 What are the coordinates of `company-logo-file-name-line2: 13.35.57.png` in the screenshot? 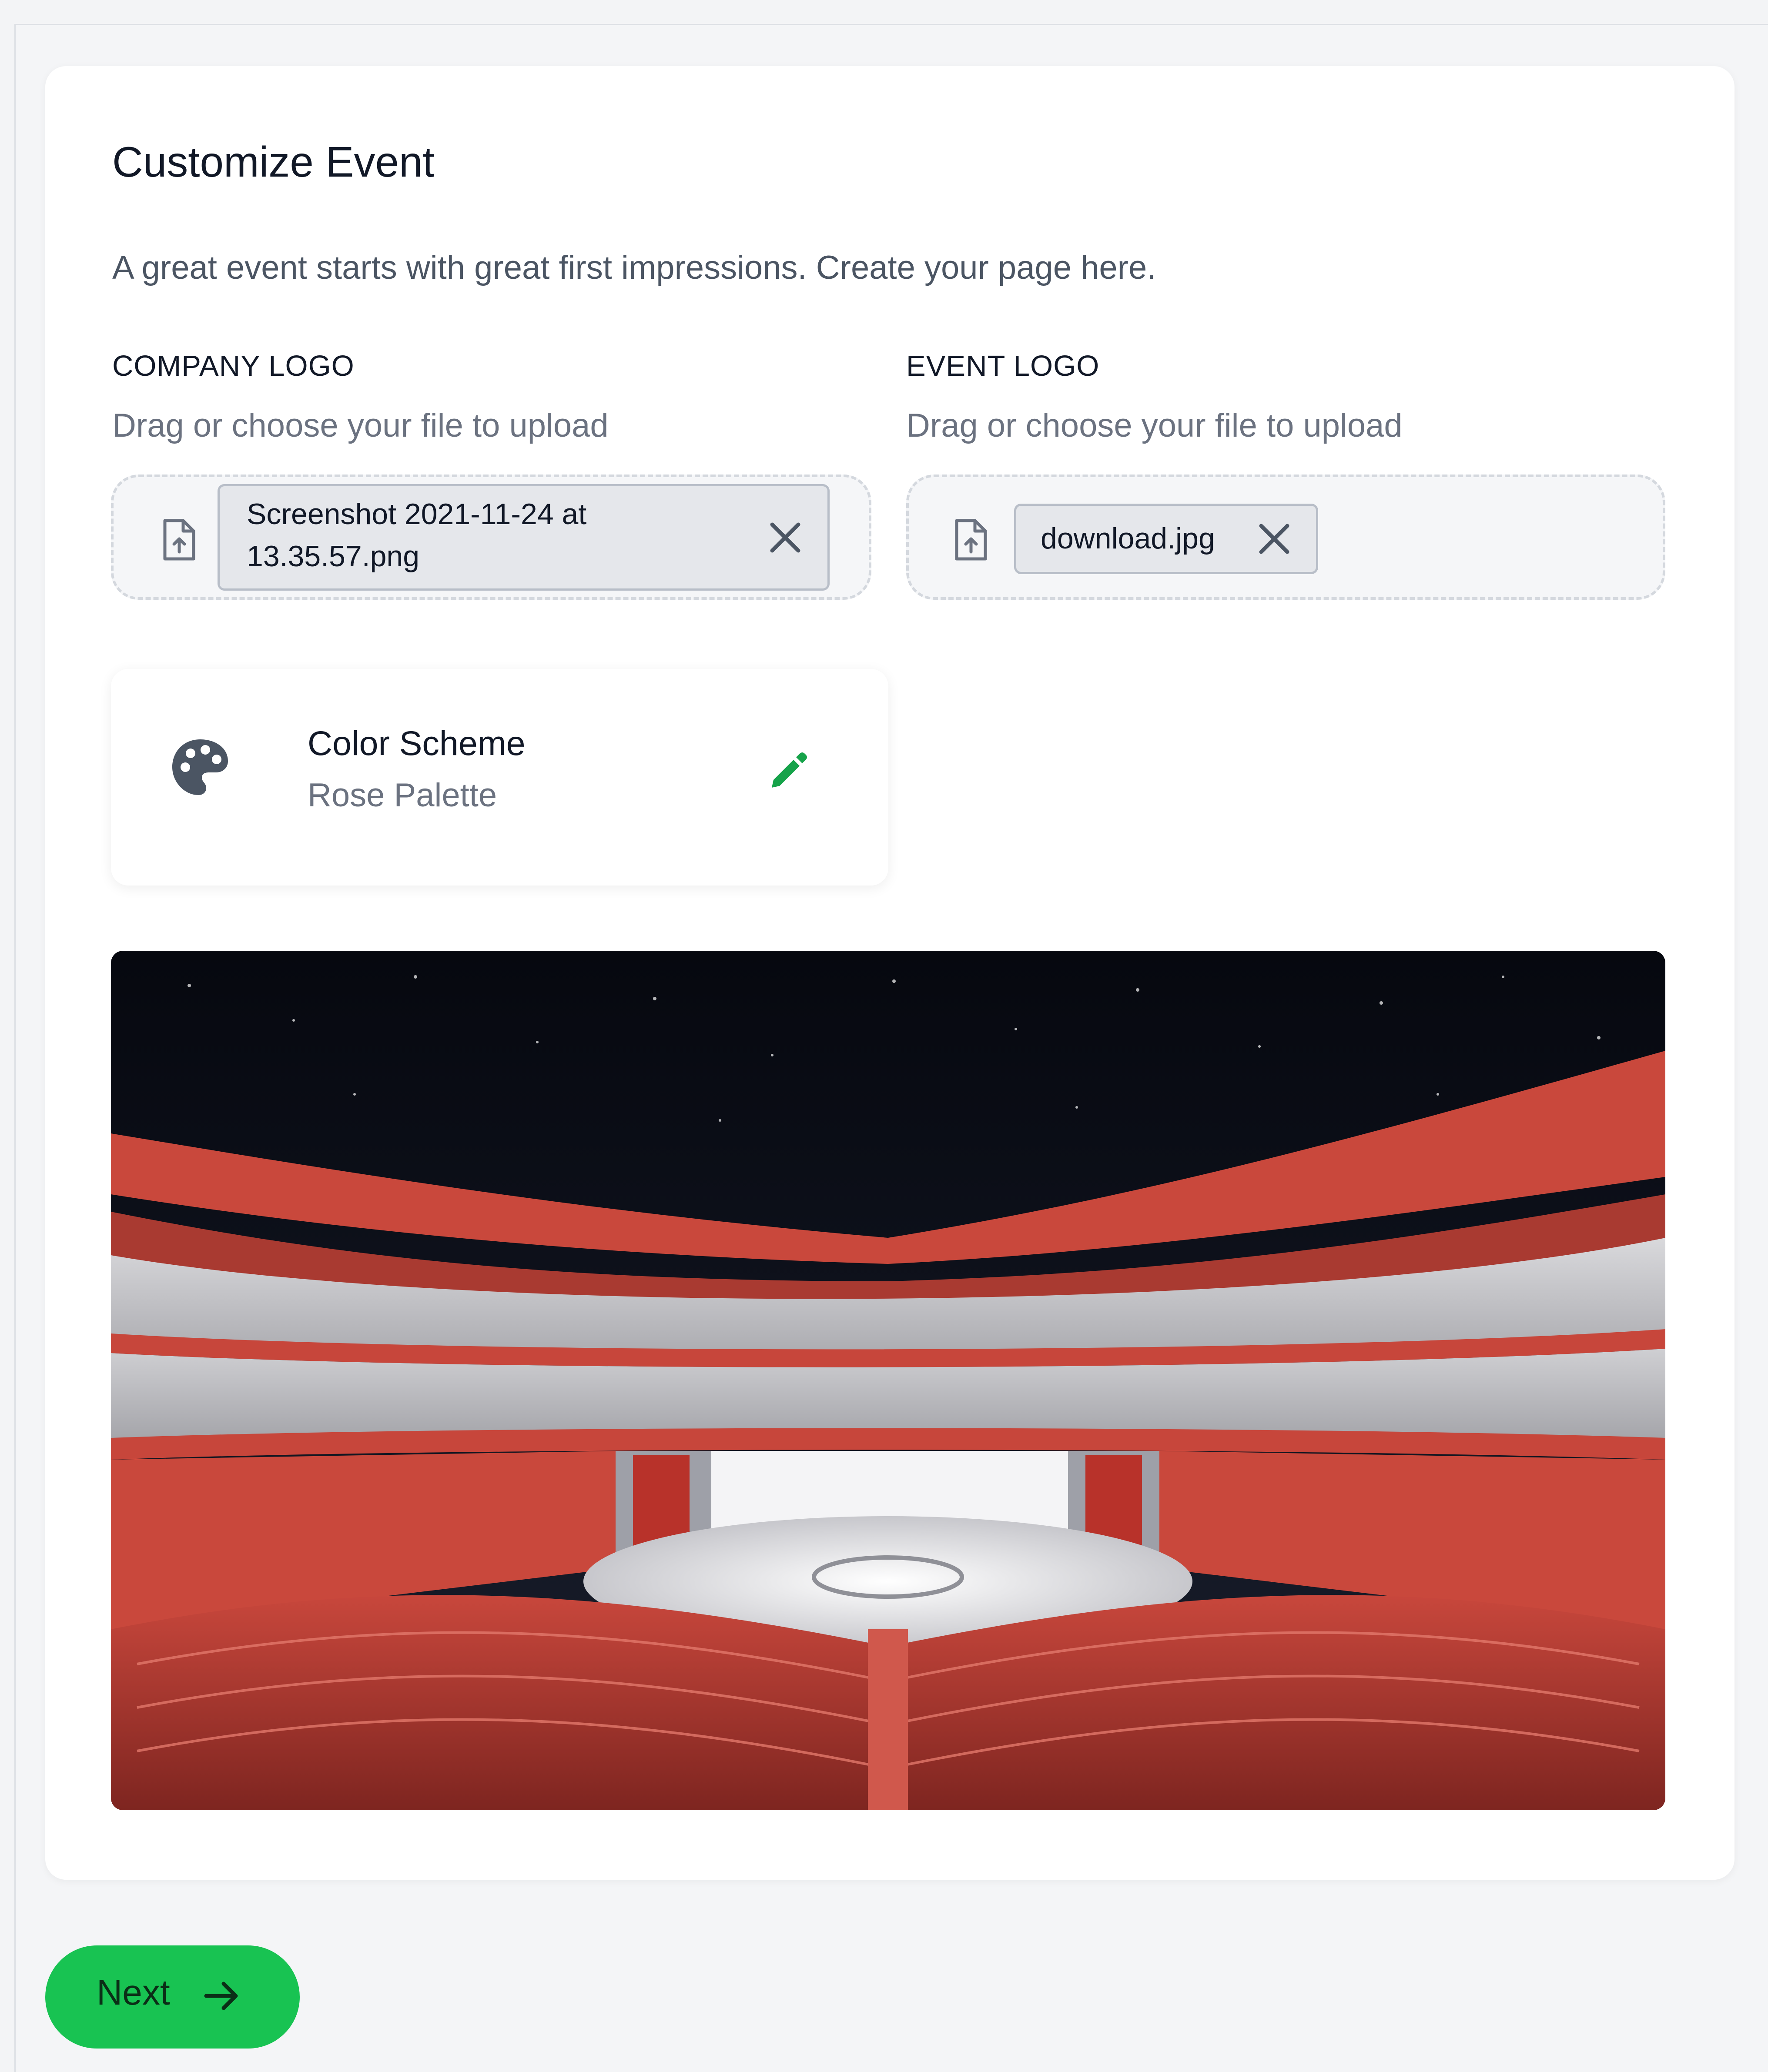 It's located at (333, 556).